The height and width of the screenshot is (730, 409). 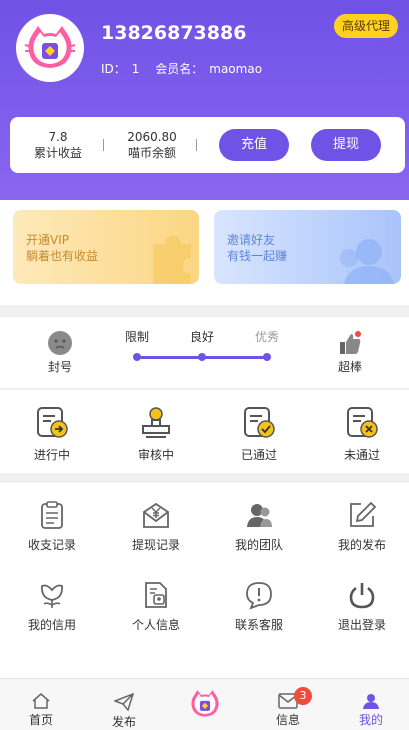 I want to click on doc-x-icon, so click(x=362, y=422).